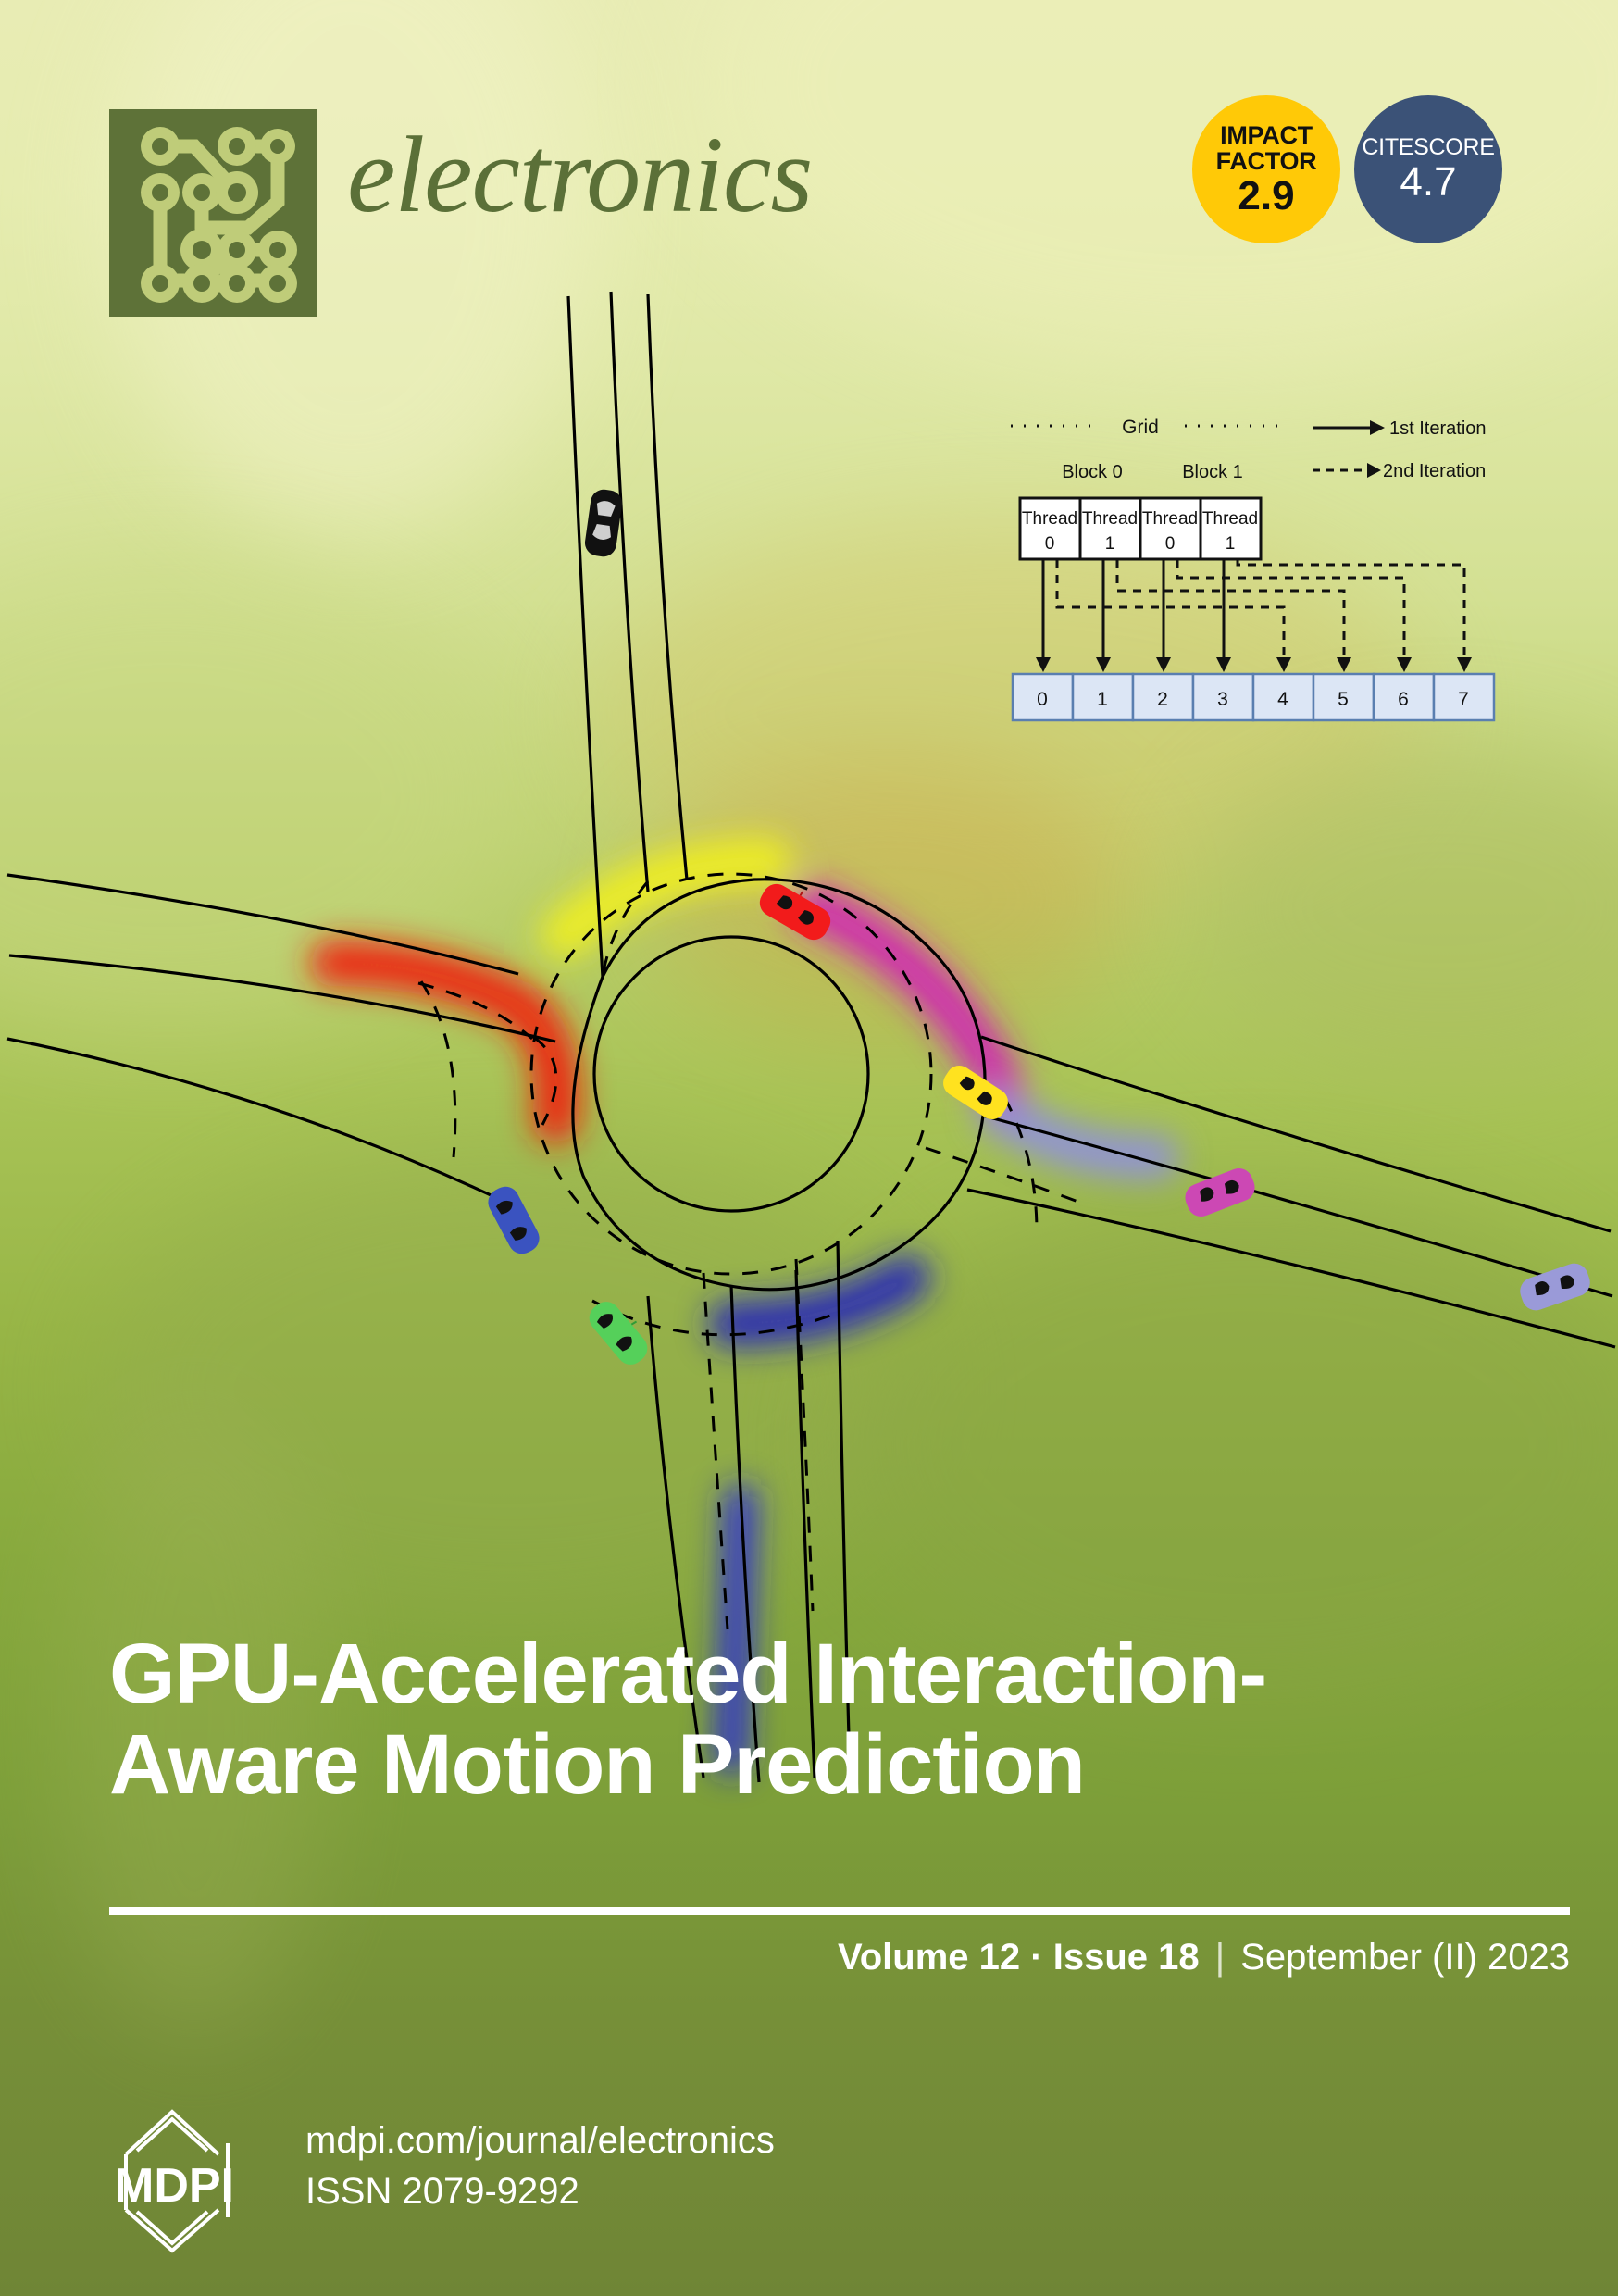 This screenshot has height=2296, width=1618. What do you see at coordinates (1428, 182) in the screenshot?
I see `citescore-value: 4.7` at bounding box center [1428, 182].